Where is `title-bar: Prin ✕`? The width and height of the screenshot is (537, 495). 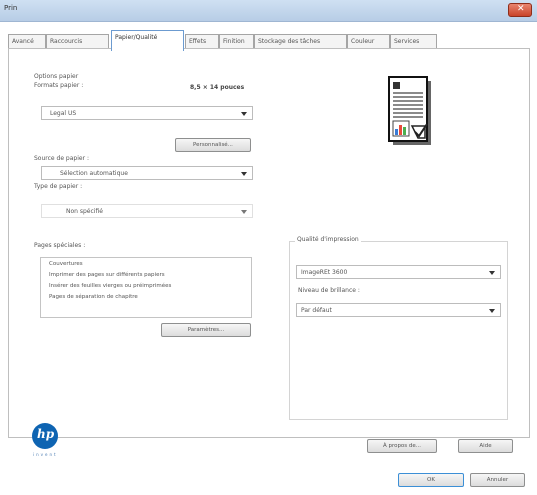
title-bar: Prin ✕ is located at coordinates (268, 11).